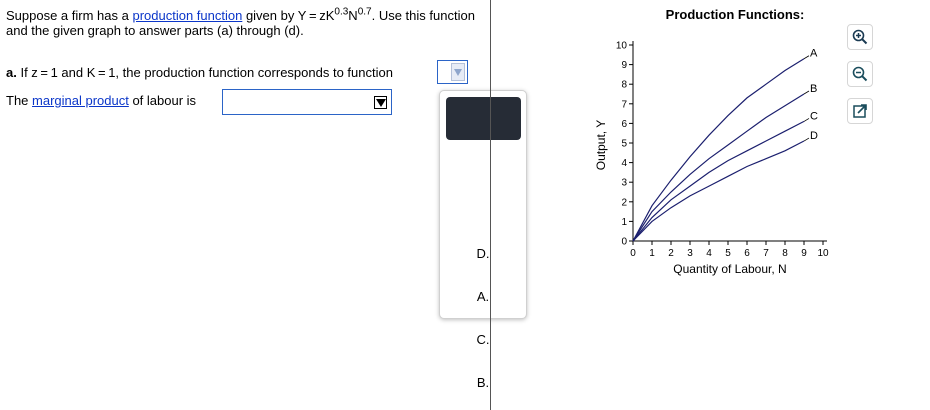  What do you see at coordinates (823, 253) in the screenshot?
I see `x-tick-label: 10` at bounding box center [823, 253].